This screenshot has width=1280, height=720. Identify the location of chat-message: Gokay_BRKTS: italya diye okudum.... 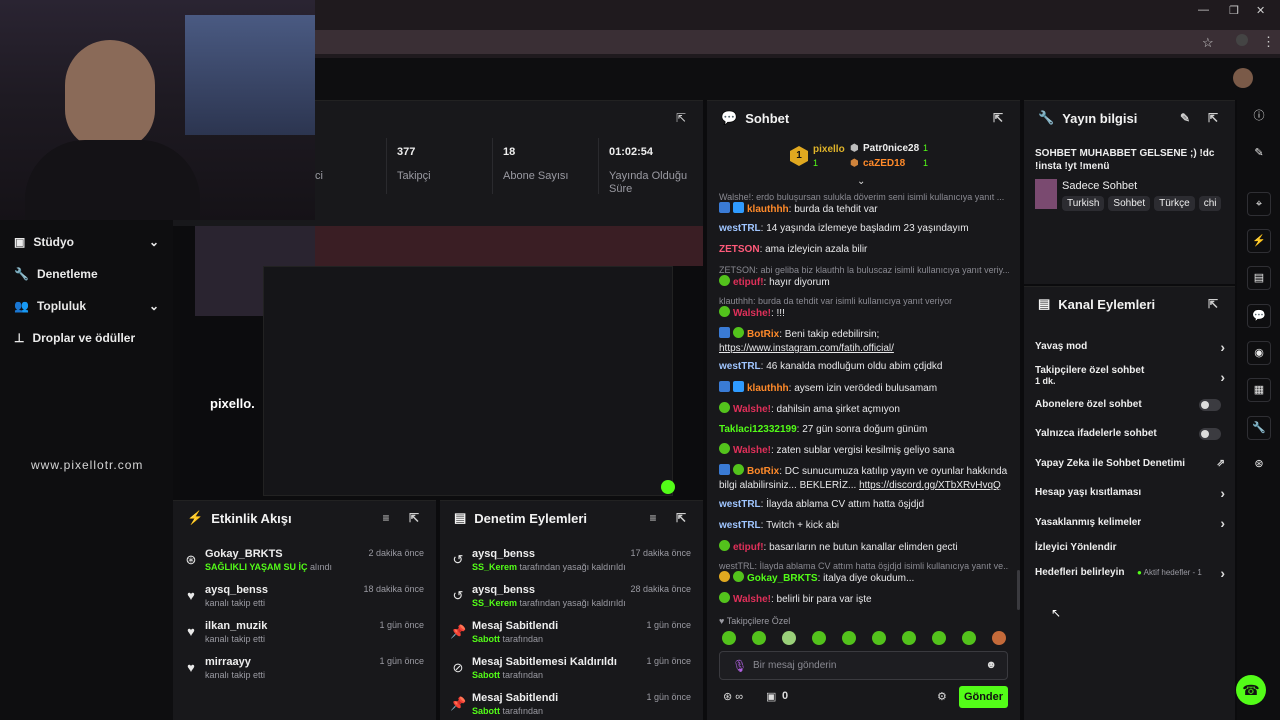
(864, 578).